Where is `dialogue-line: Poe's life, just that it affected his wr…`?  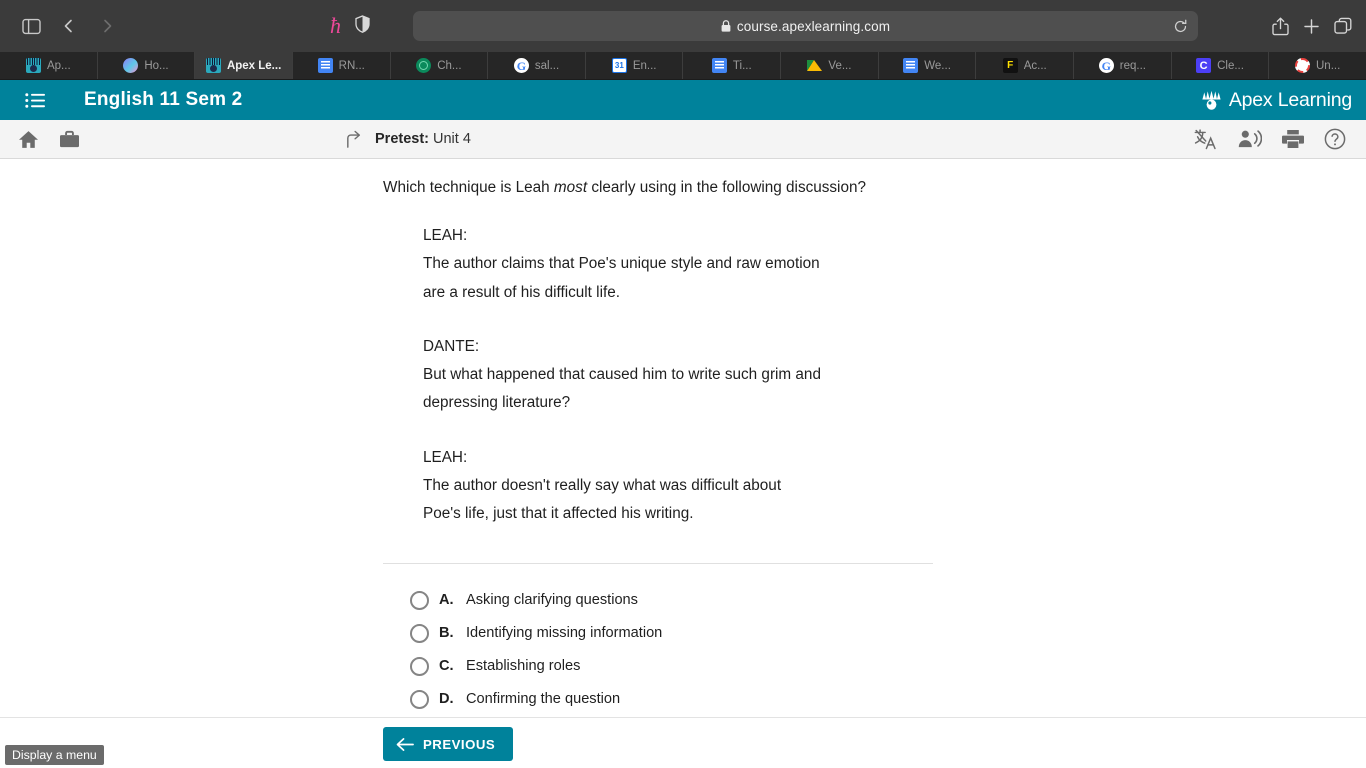
dialogue-line: Poe's life, just that it affected his wr… is located at coordinates (558, 514).